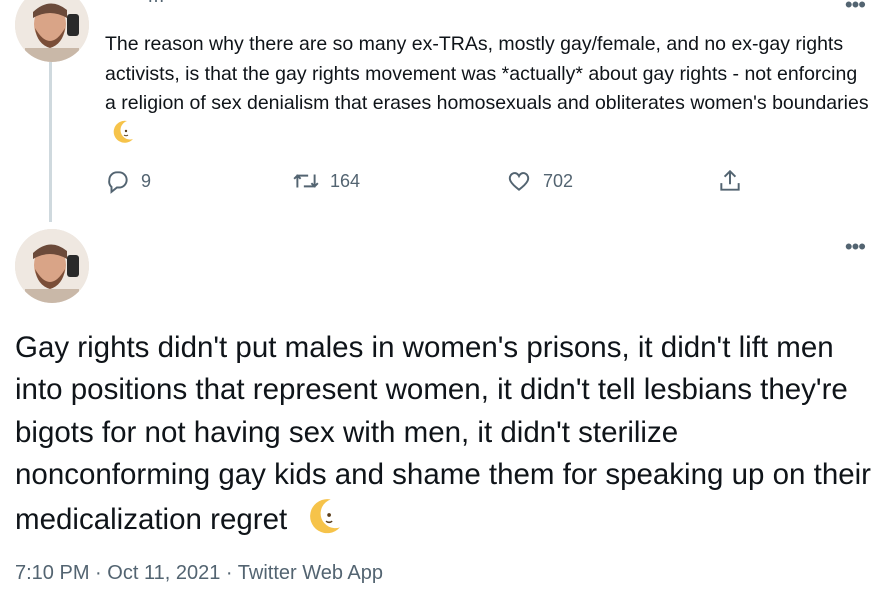  What do you see at coordinates (855, 247) in the screenshot?
I see `main-more-icon: •••` at bounding box center [855, 247].